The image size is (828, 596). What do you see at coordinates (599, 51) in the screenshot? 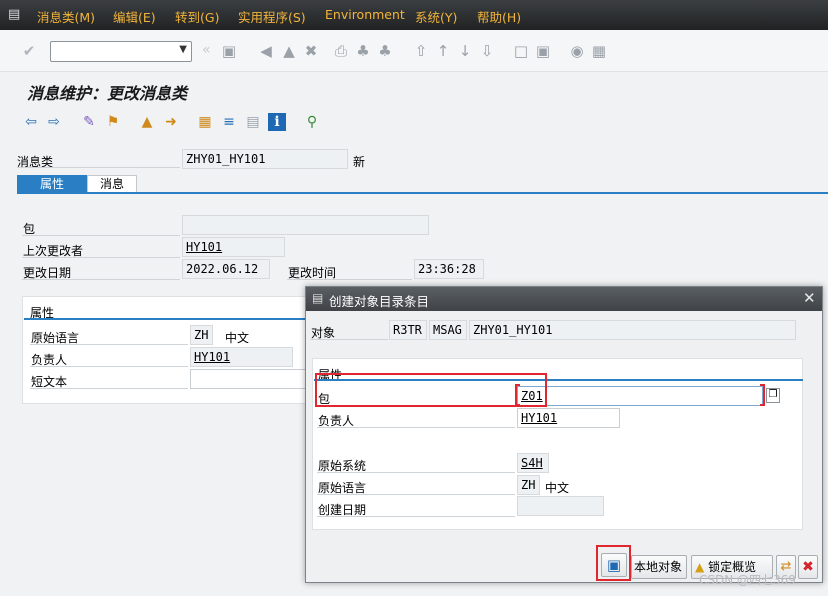
I see `layout-menu-icon: ▦` at bounding box center [599, 51].